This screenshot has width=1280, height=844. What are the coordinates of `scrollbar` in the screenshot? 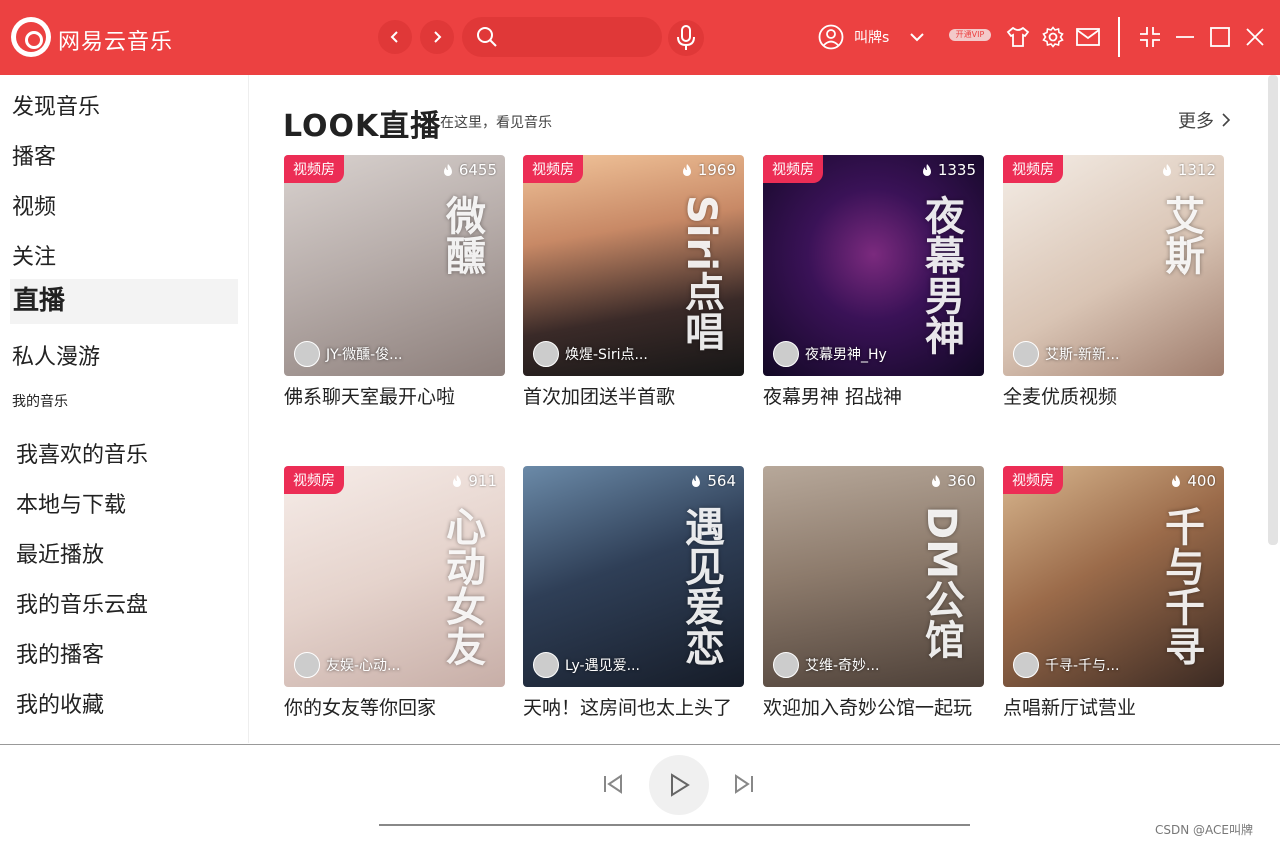 It's located at (1273, 310).